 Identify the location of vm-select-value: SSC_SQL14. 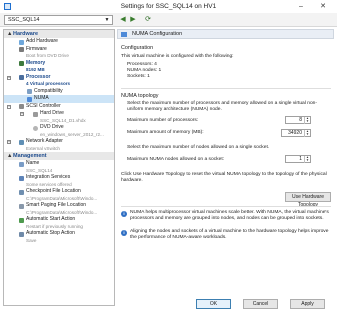
(24, 20).